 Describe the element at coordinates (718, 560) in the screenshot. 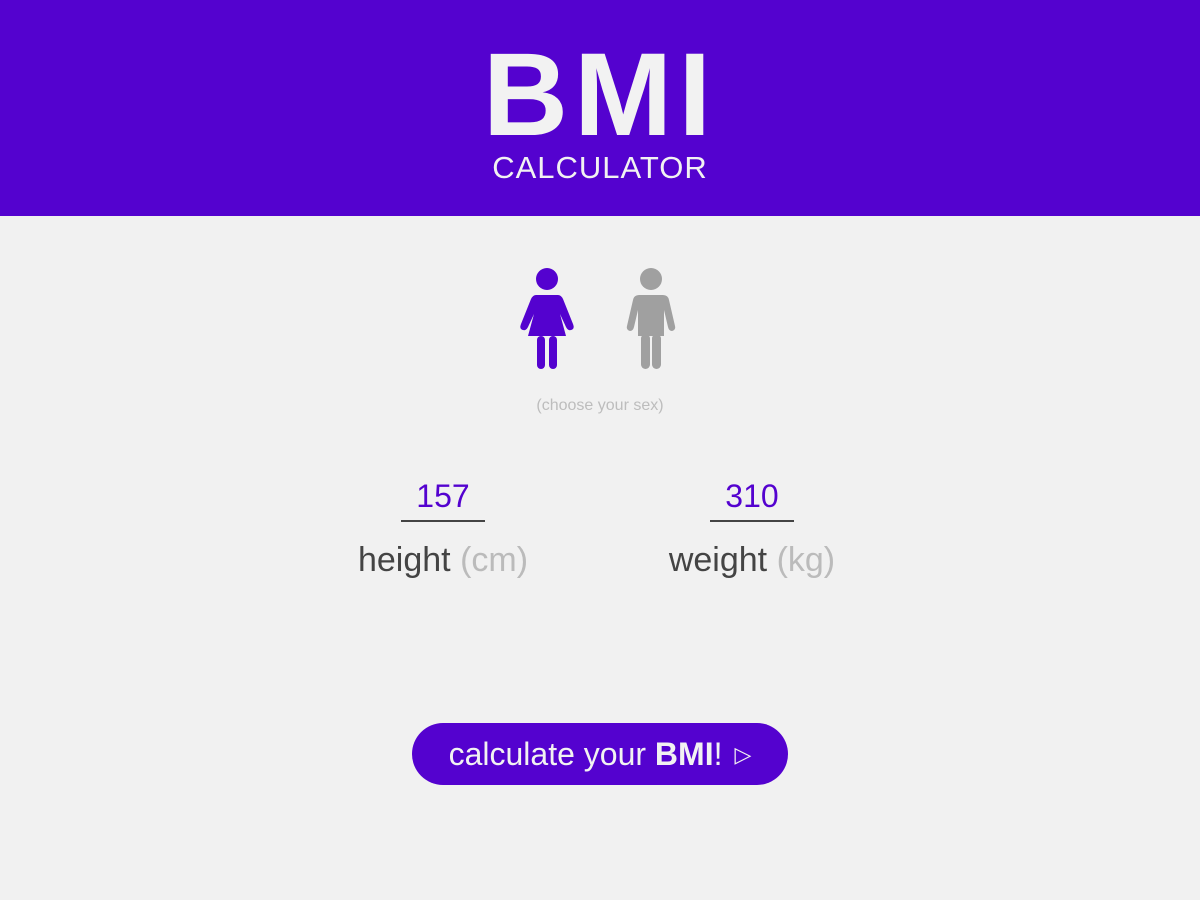

I see `weight-label-text: weight` at that location.